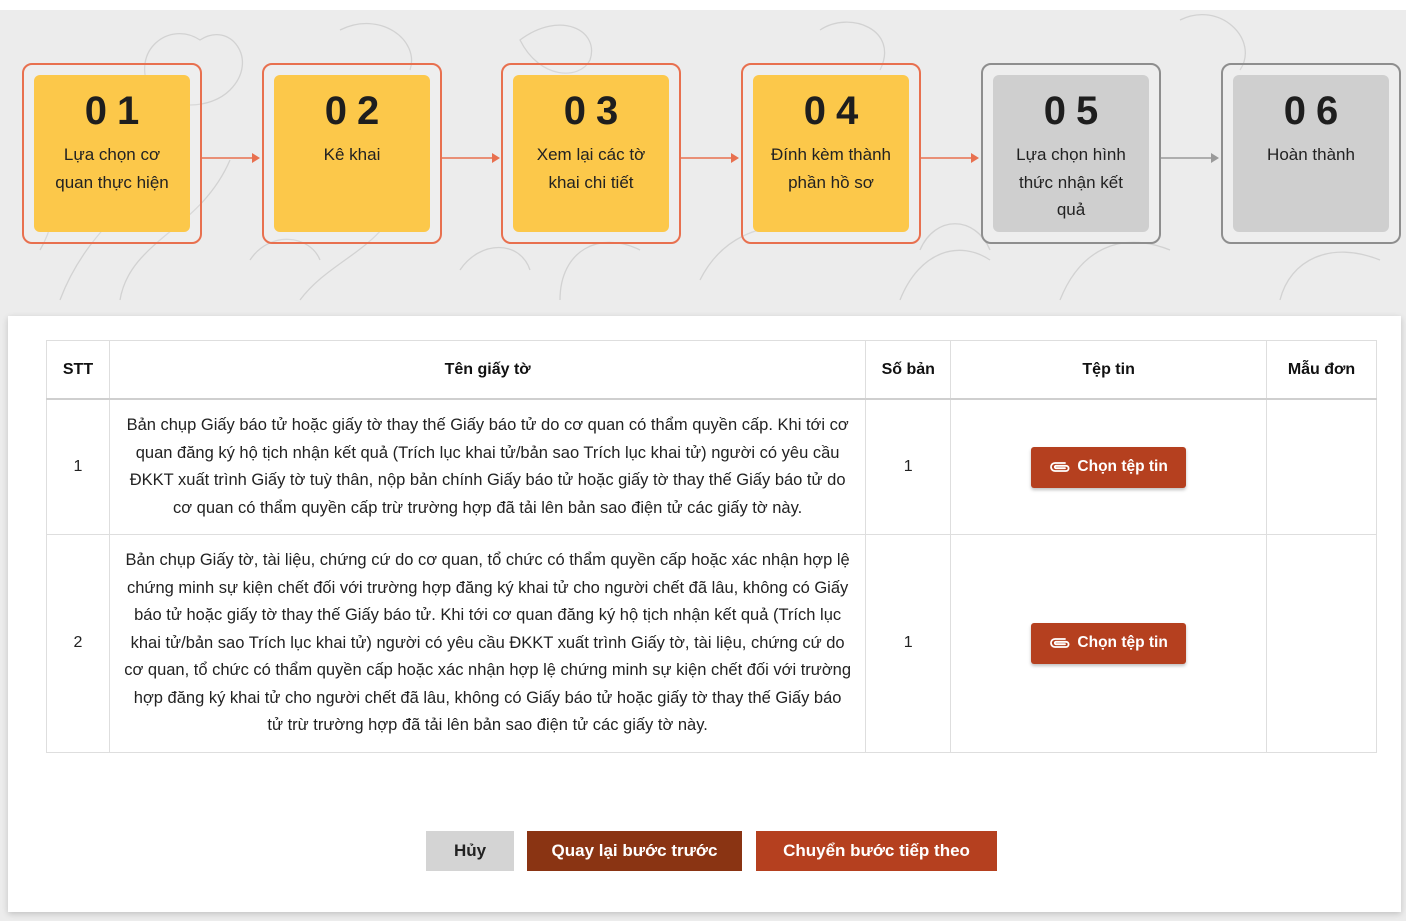 The height and width of the screenshot is (921, 1406). I want to click on table-header-row: STT Tên giấy tờ Số bản Tệp tin Mẫu đơn, so click(711, 370).